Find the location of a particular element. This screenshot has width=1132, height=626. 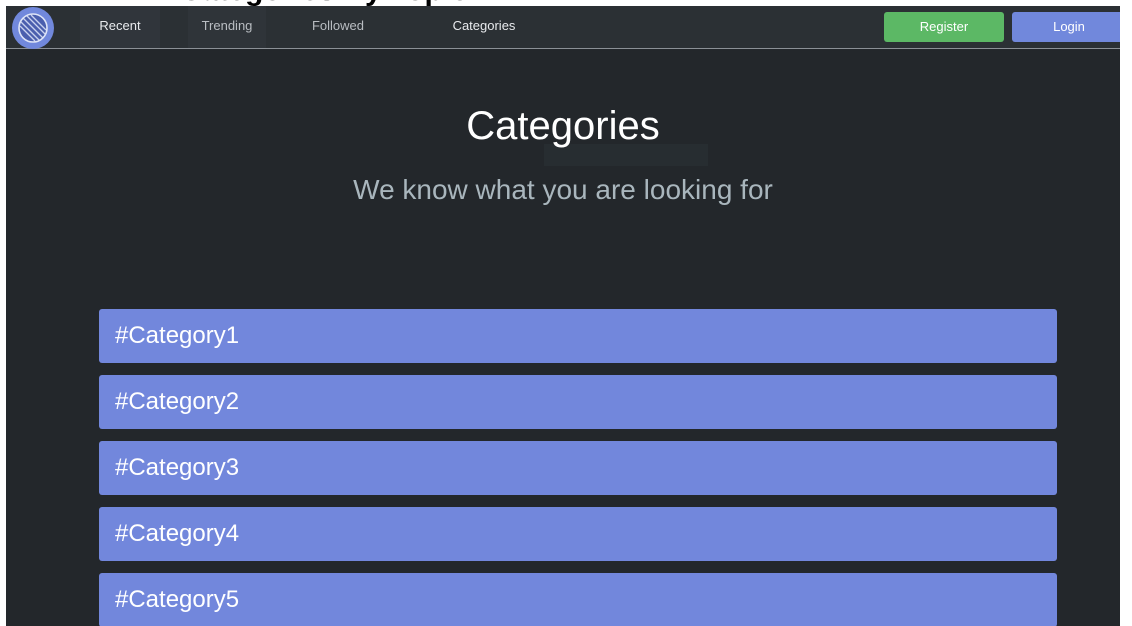

page-subtitle: We know what you are looking for is located at coordinates (563, 189).